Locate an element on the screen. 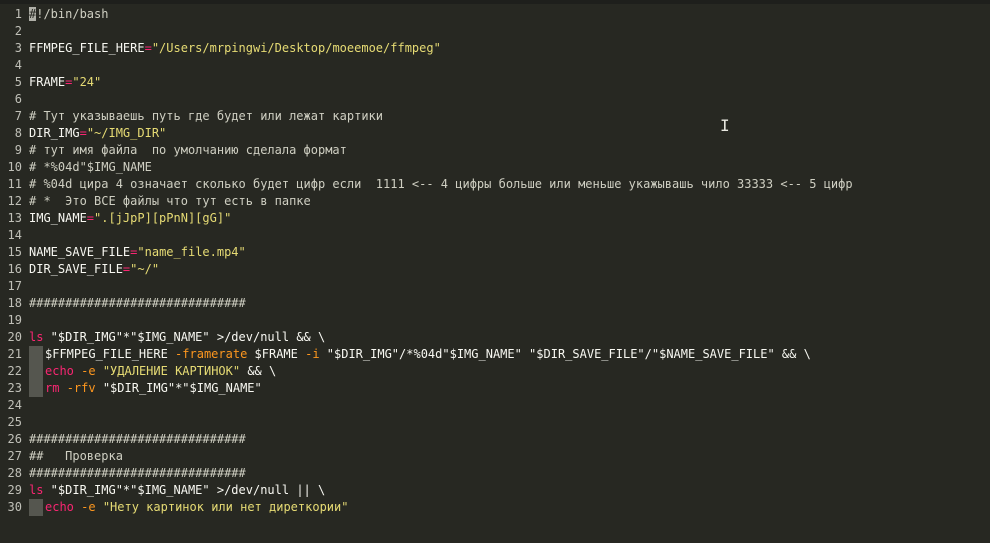 Image resolution: width=990 pixels, height=543 pixels. code-line: 4 is located at coordinates (495, 65).